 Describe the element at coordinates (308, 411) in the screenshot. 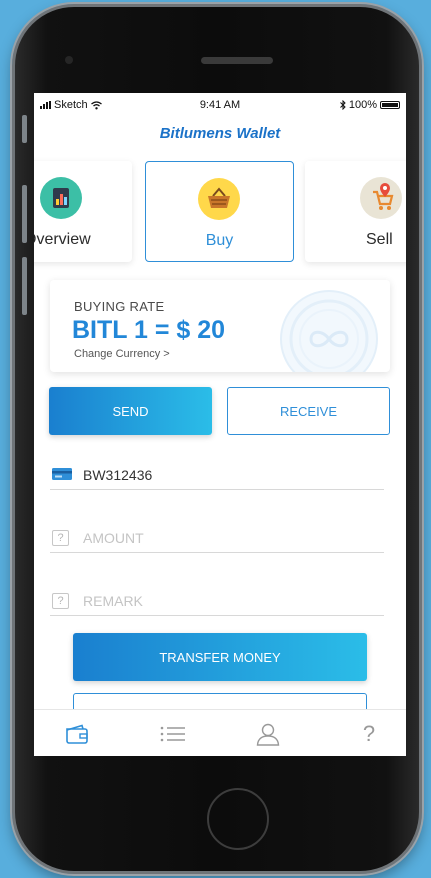

I see `receive-button: RECEIVE` at that location.